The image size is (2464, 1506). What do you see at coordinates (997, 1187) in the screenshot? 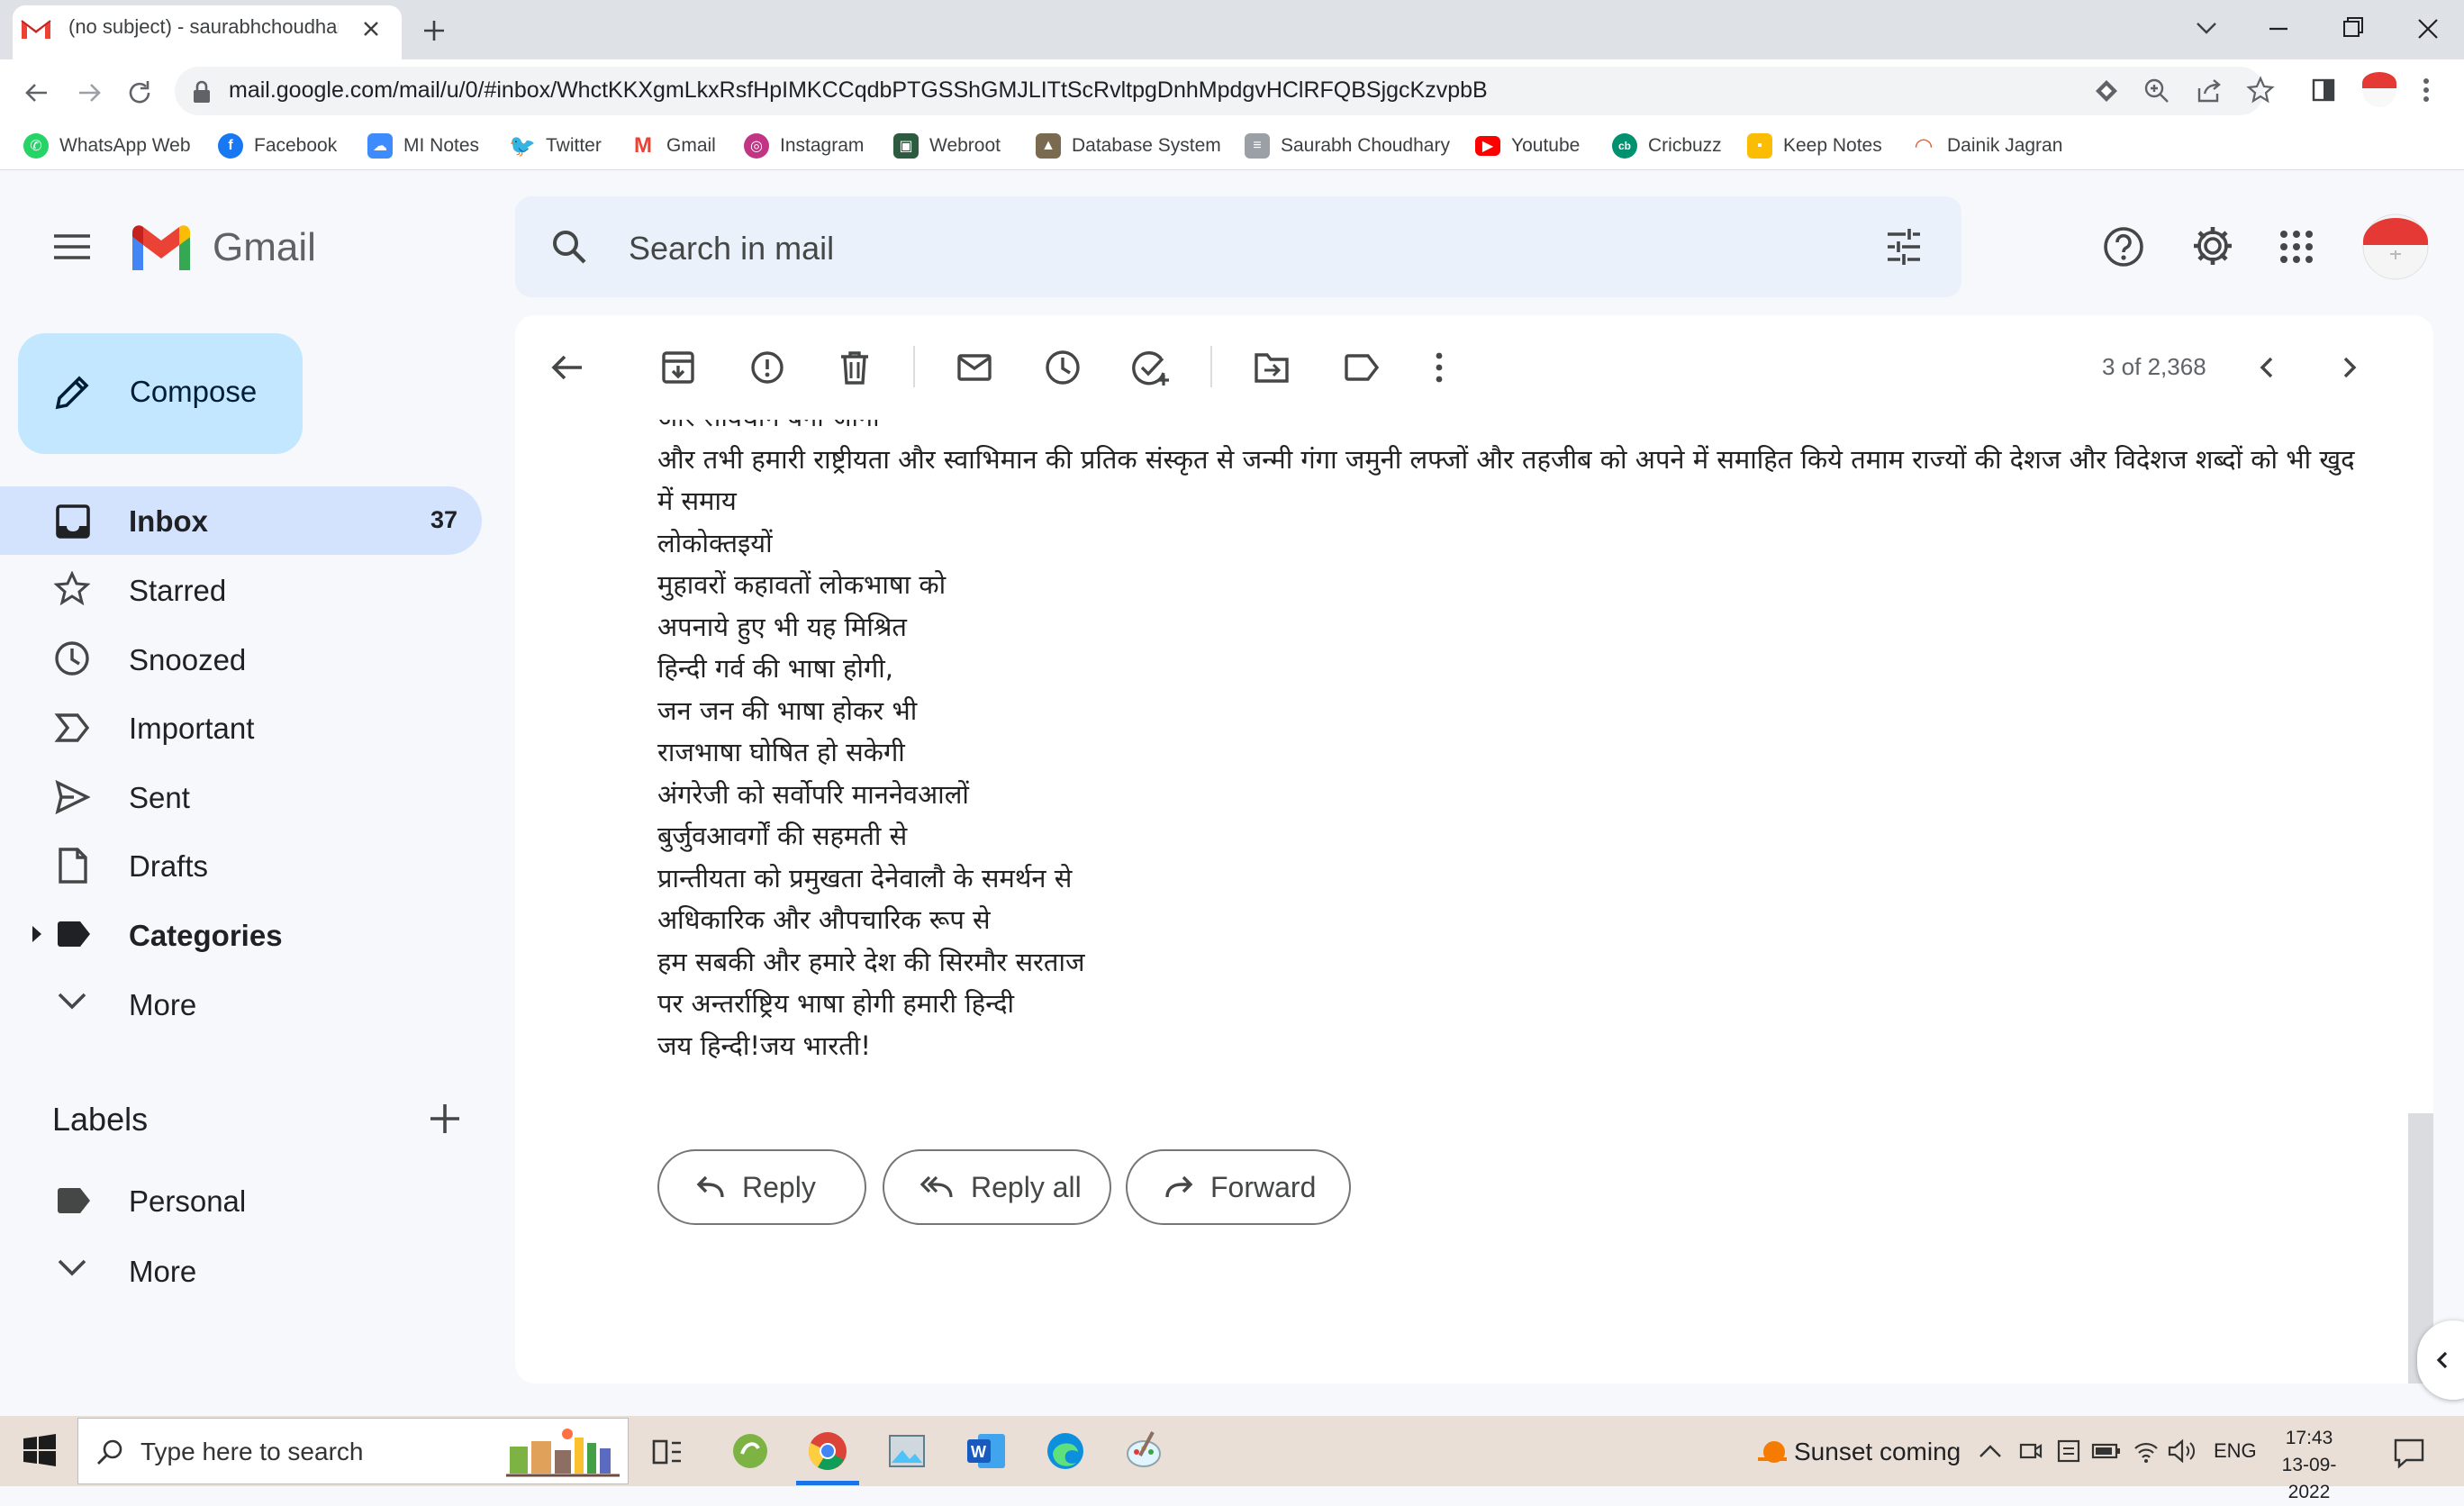
I see `reply-all-button: Reply all` at bounding box center [997, 1187].